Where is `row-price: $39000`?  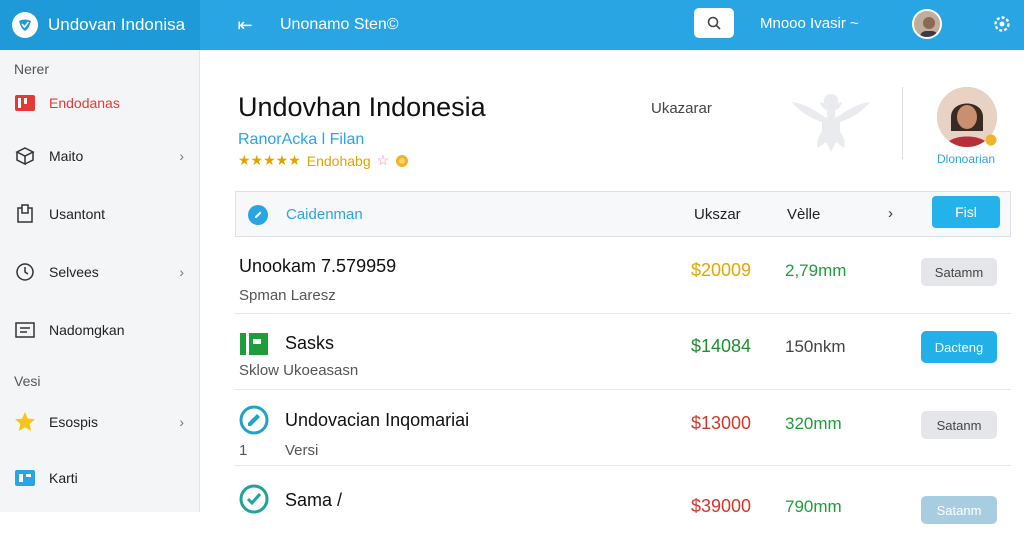 row-price: $39000 is located at coordinates (721, 506).